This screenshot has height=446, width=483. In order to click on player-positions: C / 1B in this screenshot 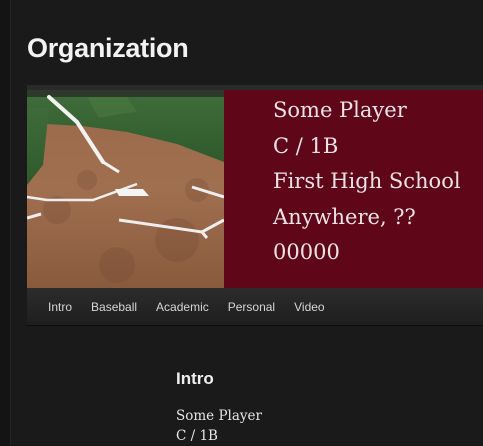, I will do `click(306, 145)`.